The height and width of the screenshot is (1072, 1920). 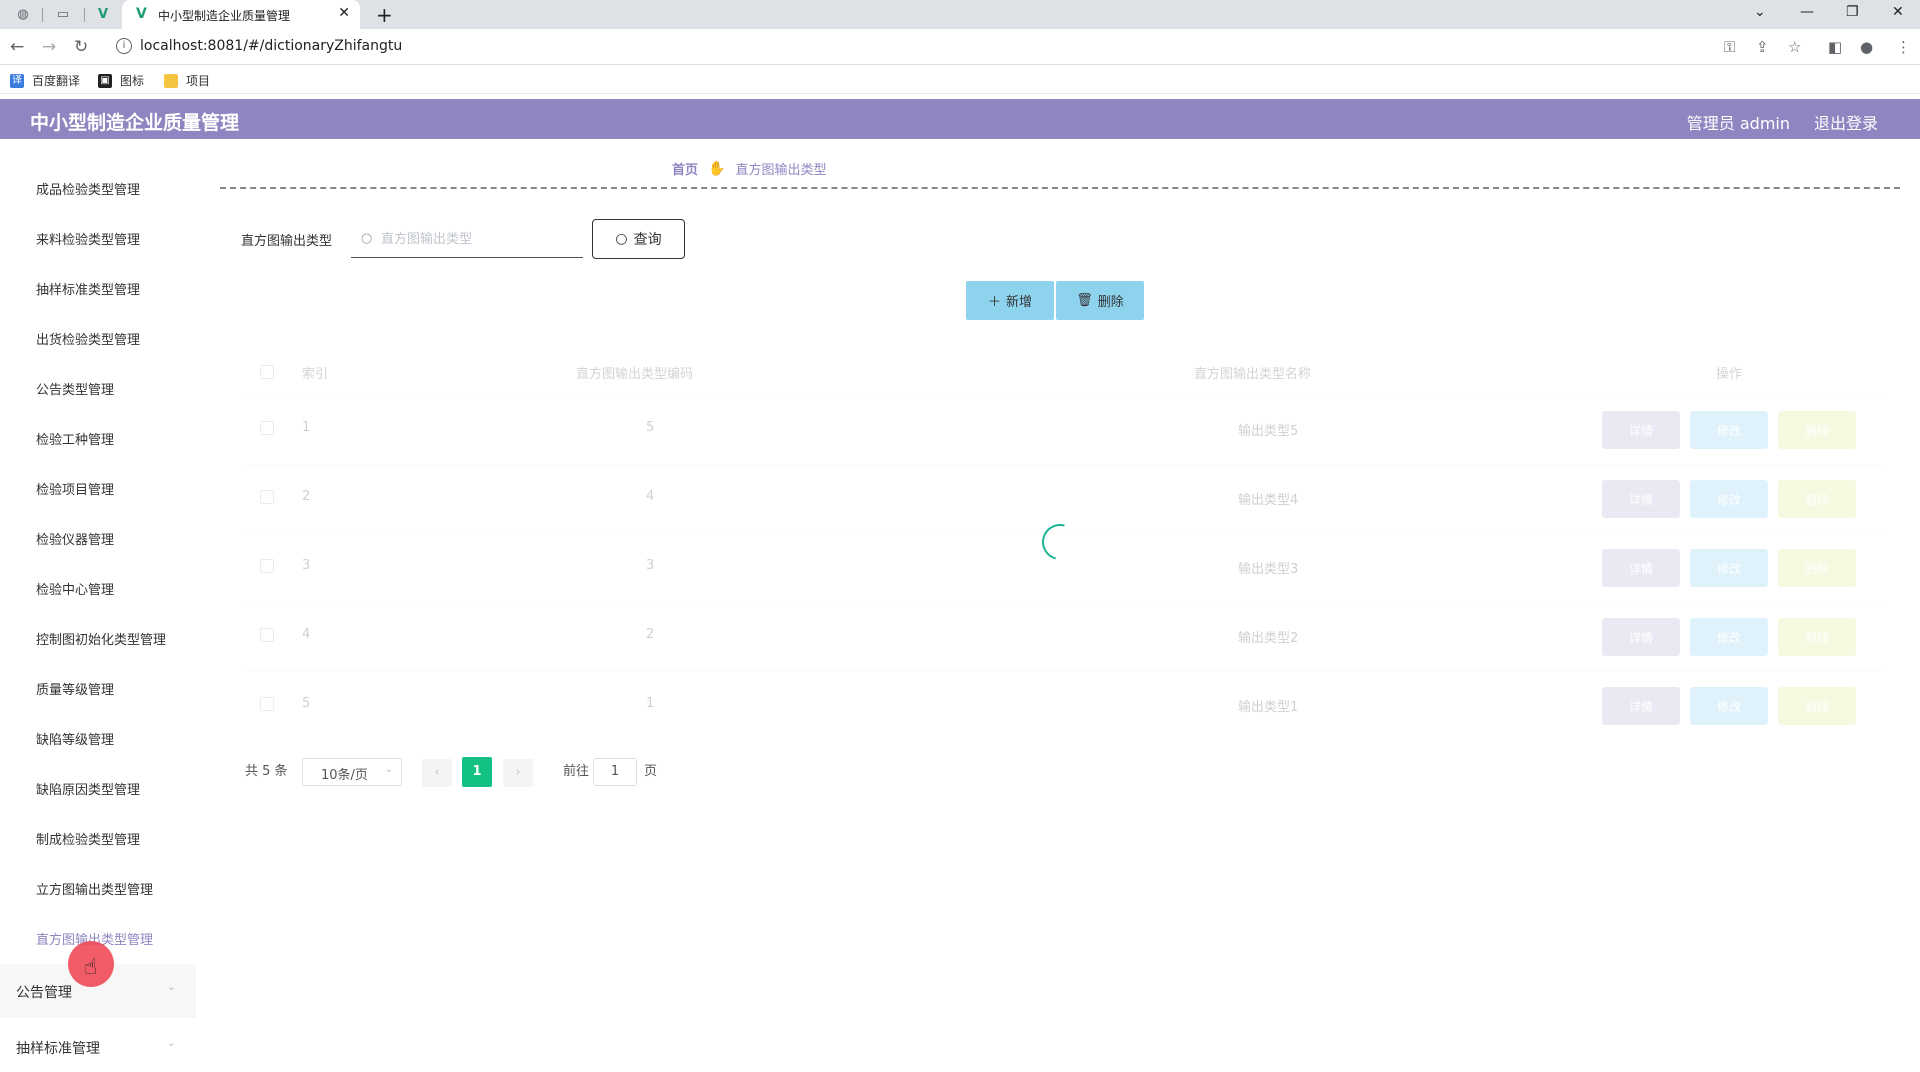 What do you see at coordinates (88, 788) in the screenshot?
I see `sidebar-item-defect-cause: 缺陷原因类型管理` at bounding box center [88, 788].